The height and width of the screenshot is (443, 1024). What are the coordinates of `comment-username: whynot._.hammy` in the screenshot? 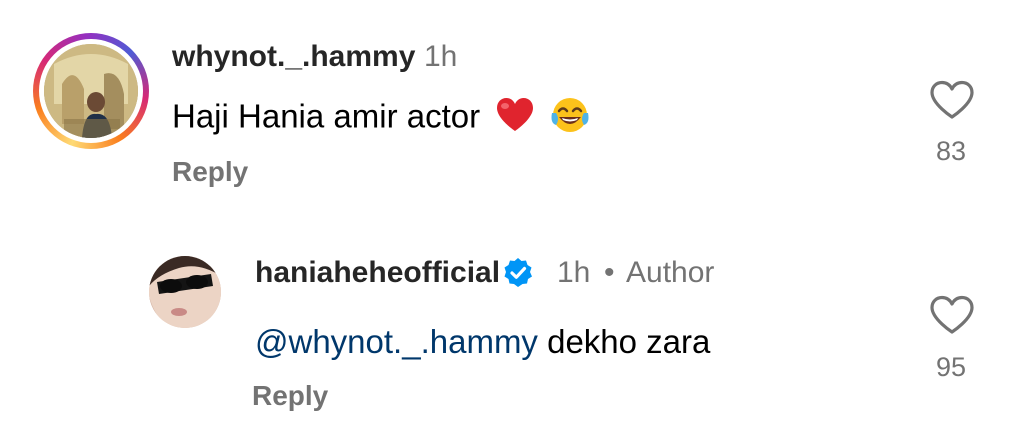 It's located at (293, 57).